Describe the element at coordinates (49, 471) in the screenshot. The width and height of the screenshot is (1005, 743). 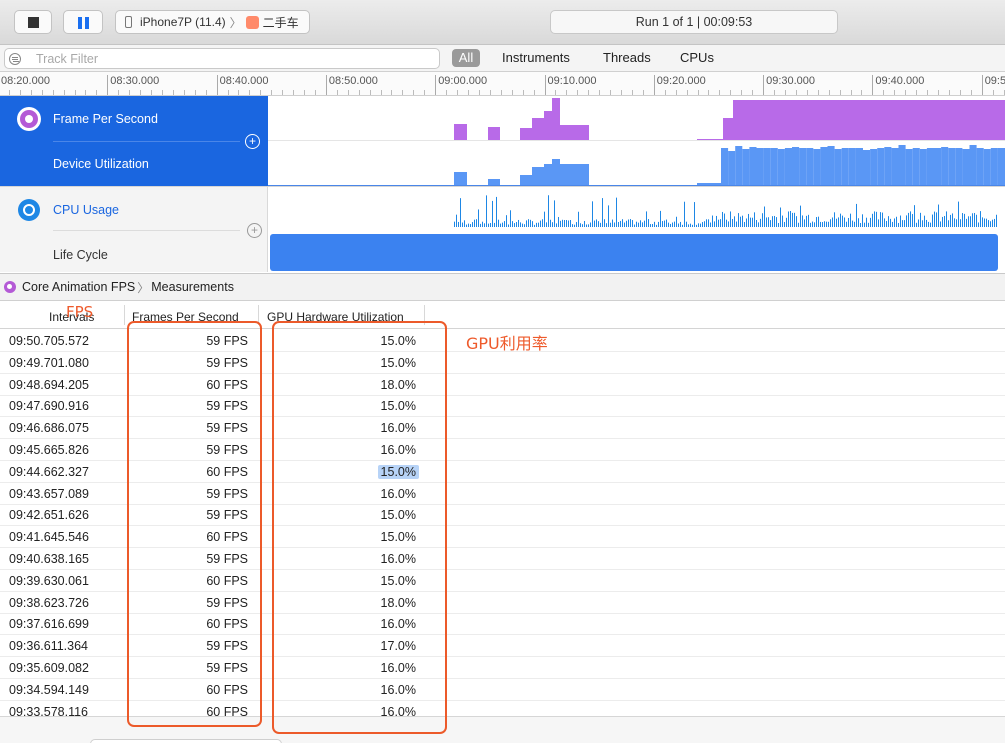
I see `interval-cell: 09:44.662.327` at that location.